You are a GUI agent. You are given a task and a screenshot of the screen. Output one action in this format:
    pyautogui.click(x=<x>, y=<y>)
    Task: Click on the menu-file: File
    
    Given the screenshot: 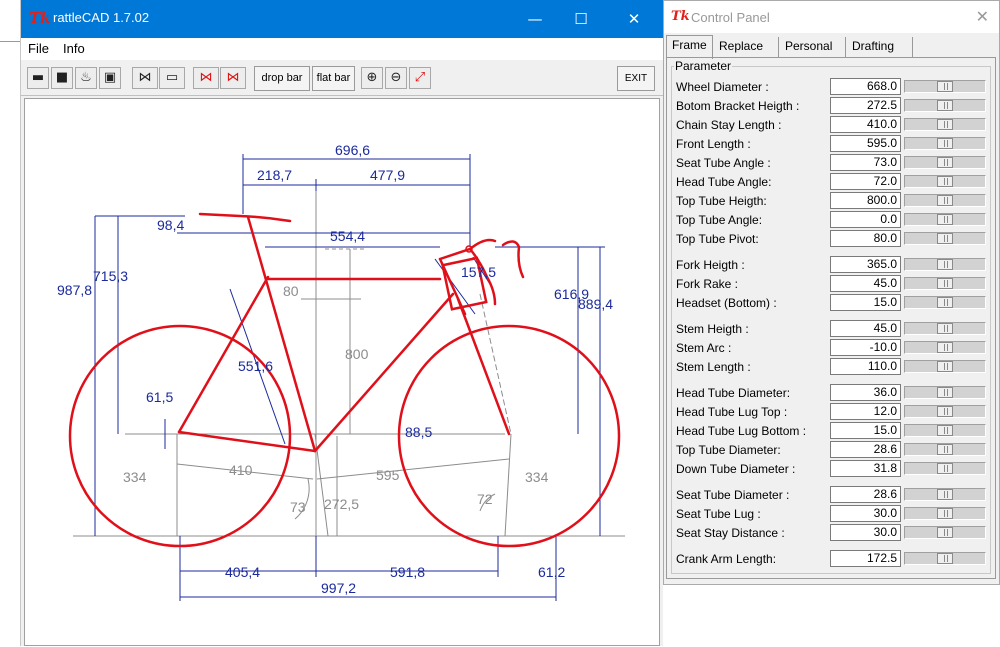 What is the action you would take?
    pyautogui.click(x=38, y=48)
    